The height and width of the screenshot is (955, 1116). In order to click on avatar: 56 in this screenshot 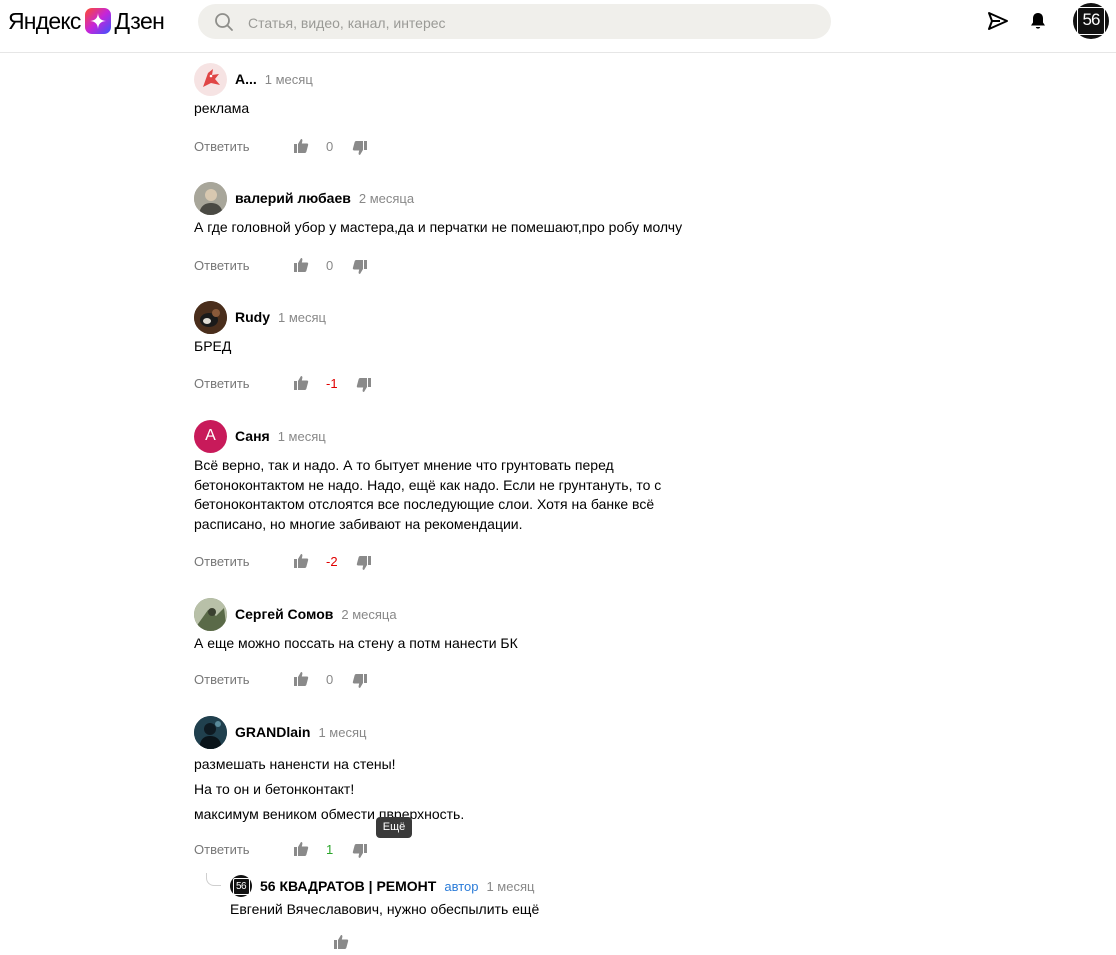, I will do `click(241, 886)`.